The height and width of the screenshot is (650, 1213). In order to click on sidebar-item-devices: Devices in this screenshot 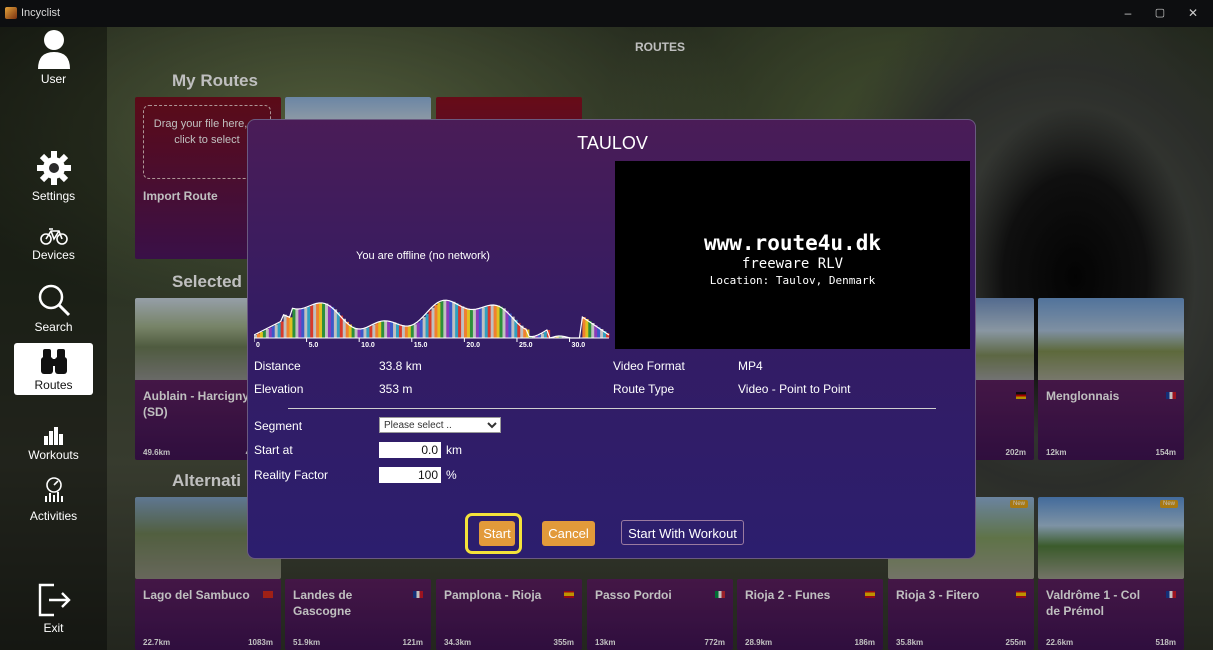, I will do `click(53, 244)`.